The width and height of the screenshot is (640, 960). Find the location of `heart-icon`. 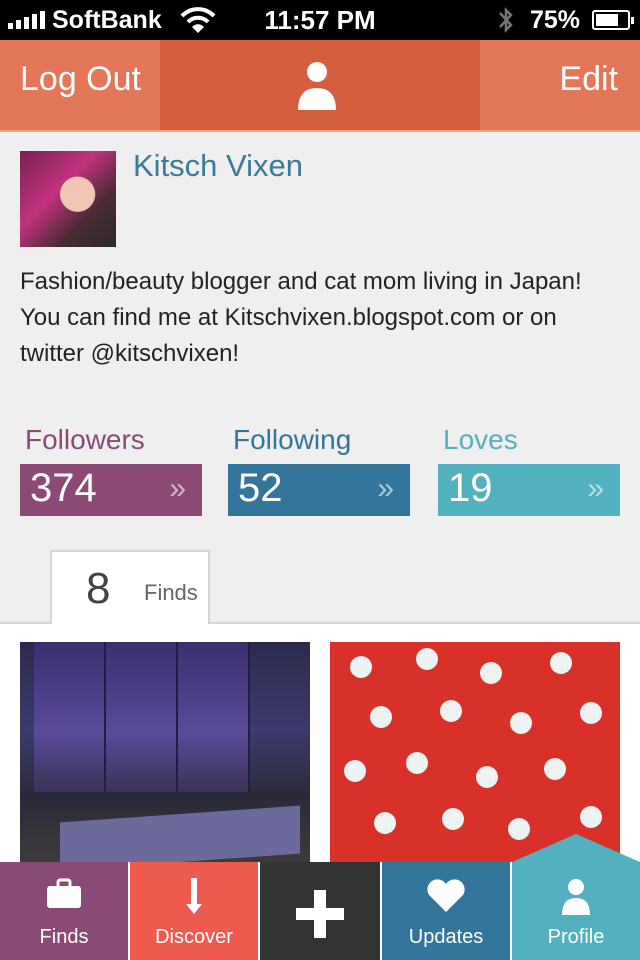

heart-icon is located at coordinates (446, 895).